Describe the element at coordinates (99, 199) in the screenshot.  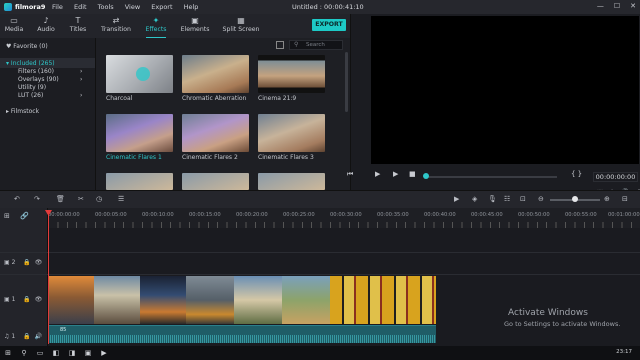
I see `speed-icon: ◷` at that location.